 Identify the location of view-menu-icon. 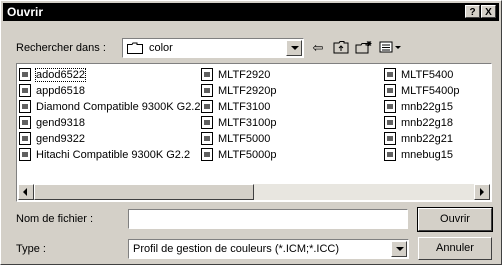
(391, 48).